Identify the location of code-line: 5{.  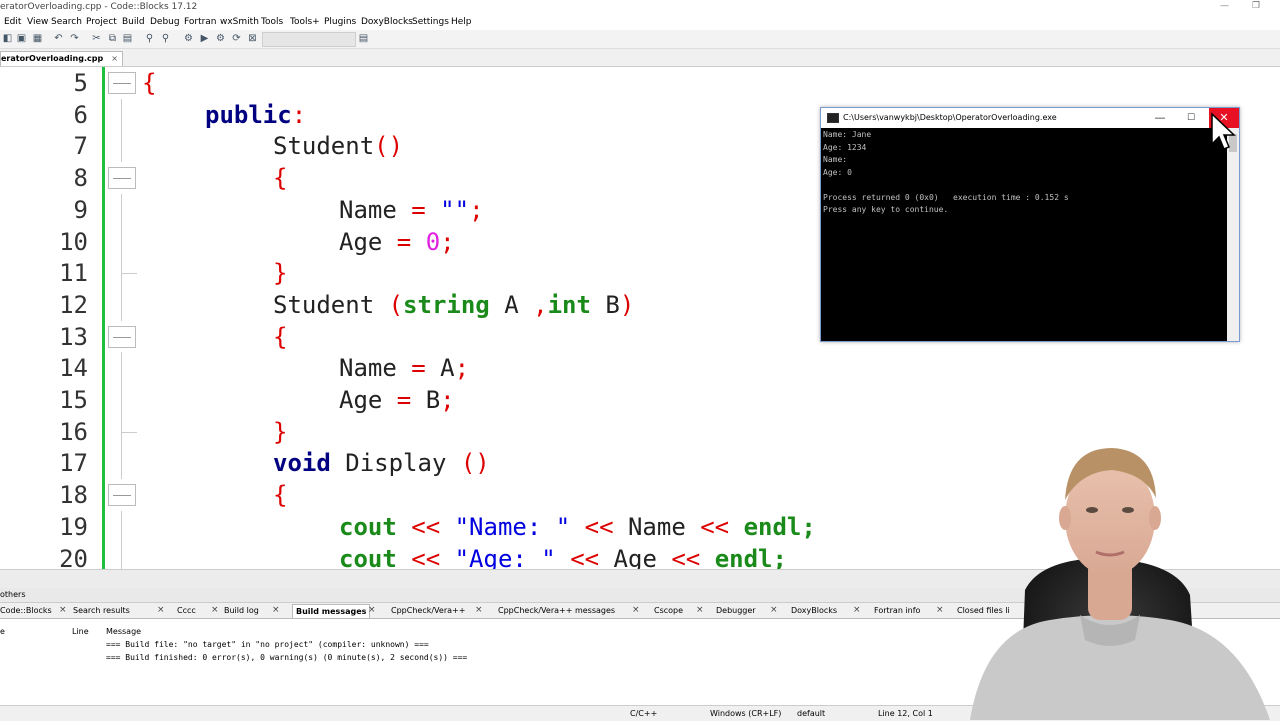
(640, 83).